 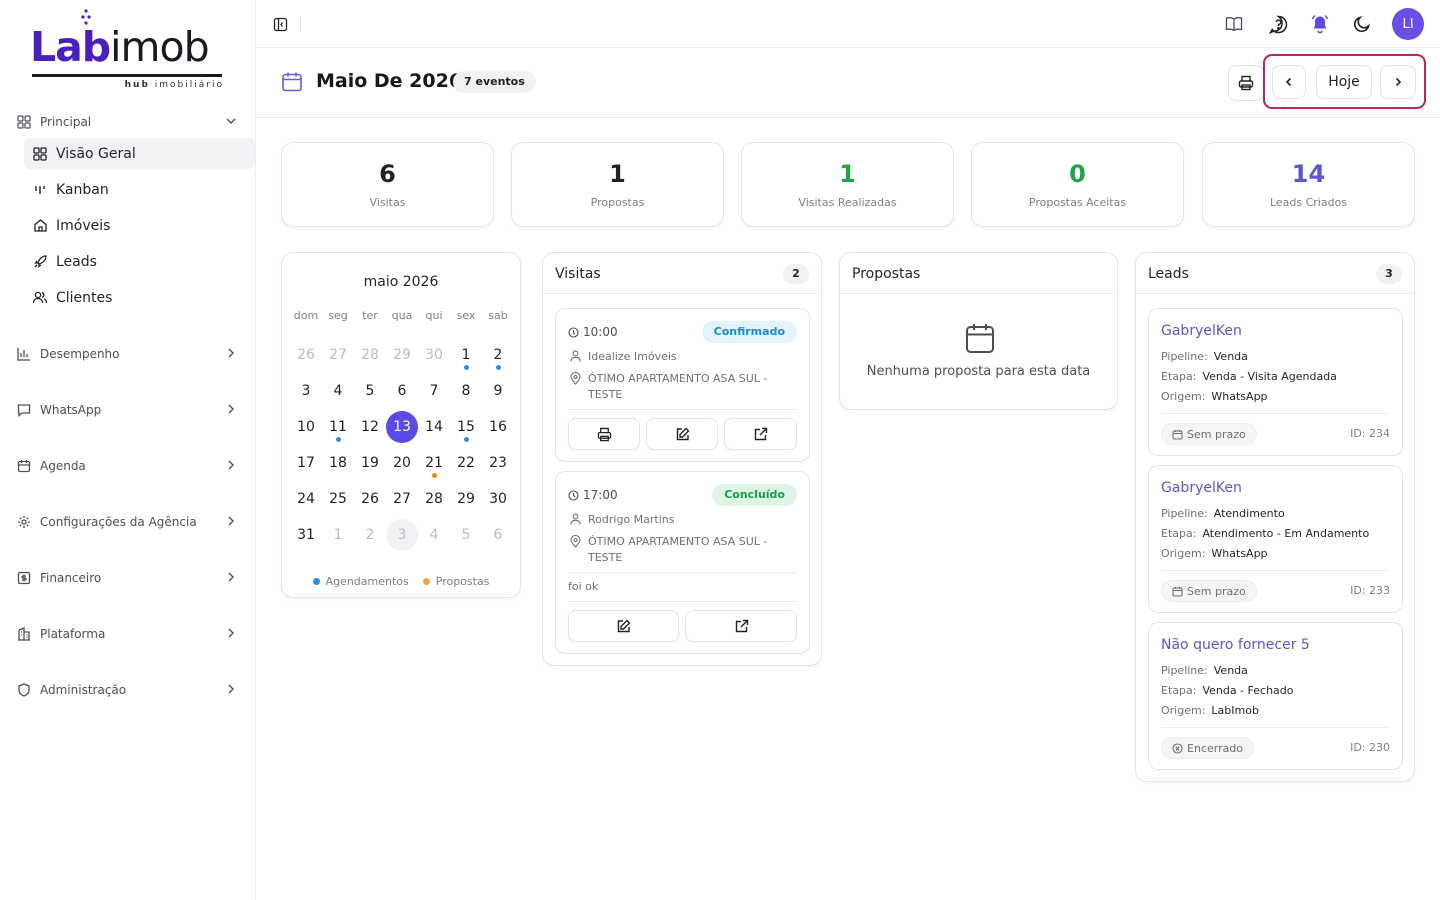 I want to click on calendar-day: 13, so click(x=402, y=427).